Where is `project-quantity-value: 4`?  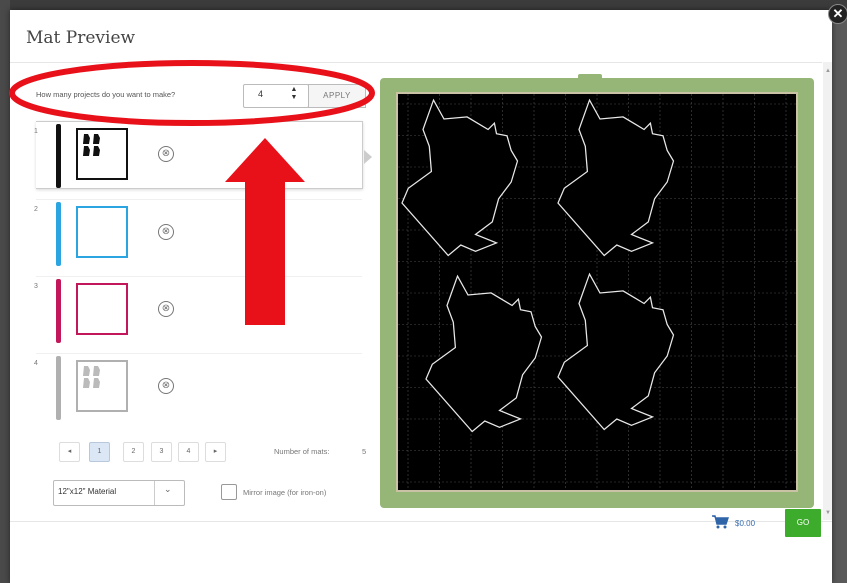 project-quantity-value: 4 is located at coordinates (260, 94).